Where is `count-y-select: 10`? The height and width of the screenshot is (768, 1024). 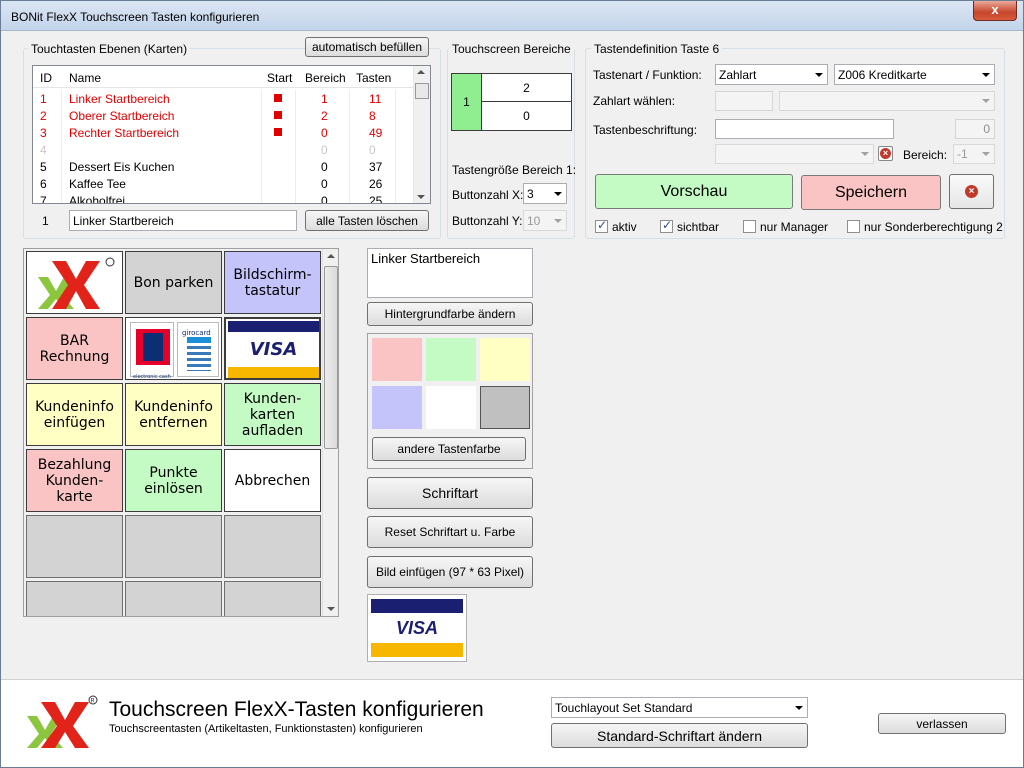 count-y-select: 10 is located at coordinates (545, 220).